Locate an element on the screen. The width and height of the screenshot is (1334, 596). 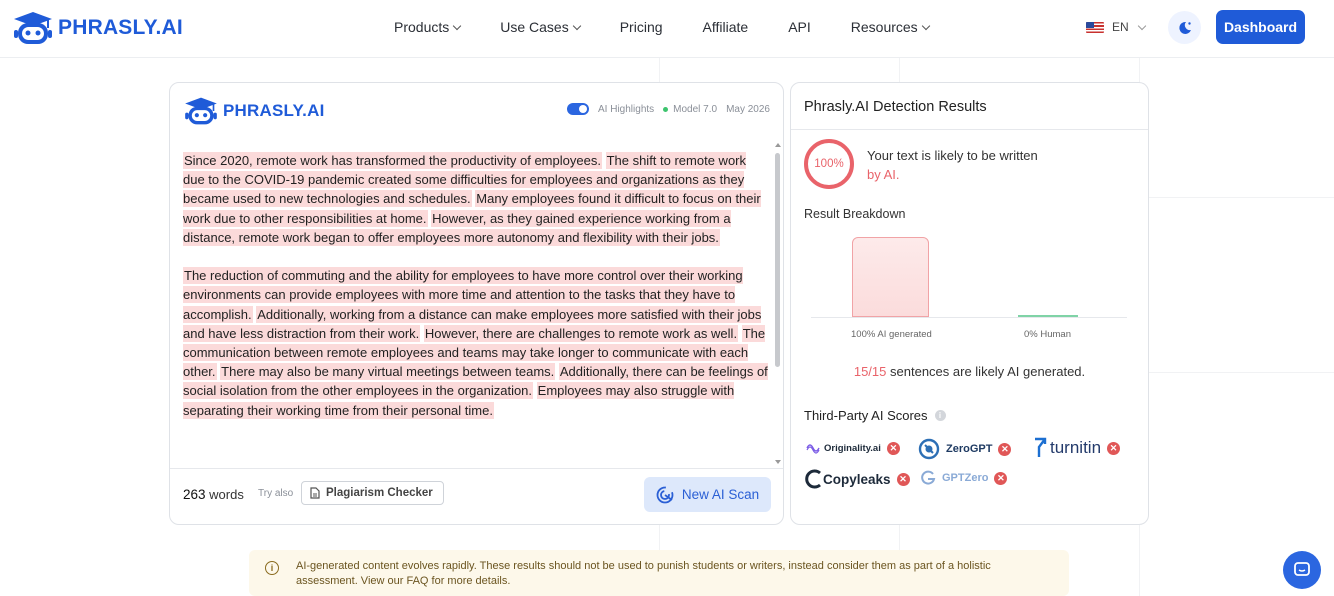
dashboard-button: Dashboard is located at coordinates (1260, 27).